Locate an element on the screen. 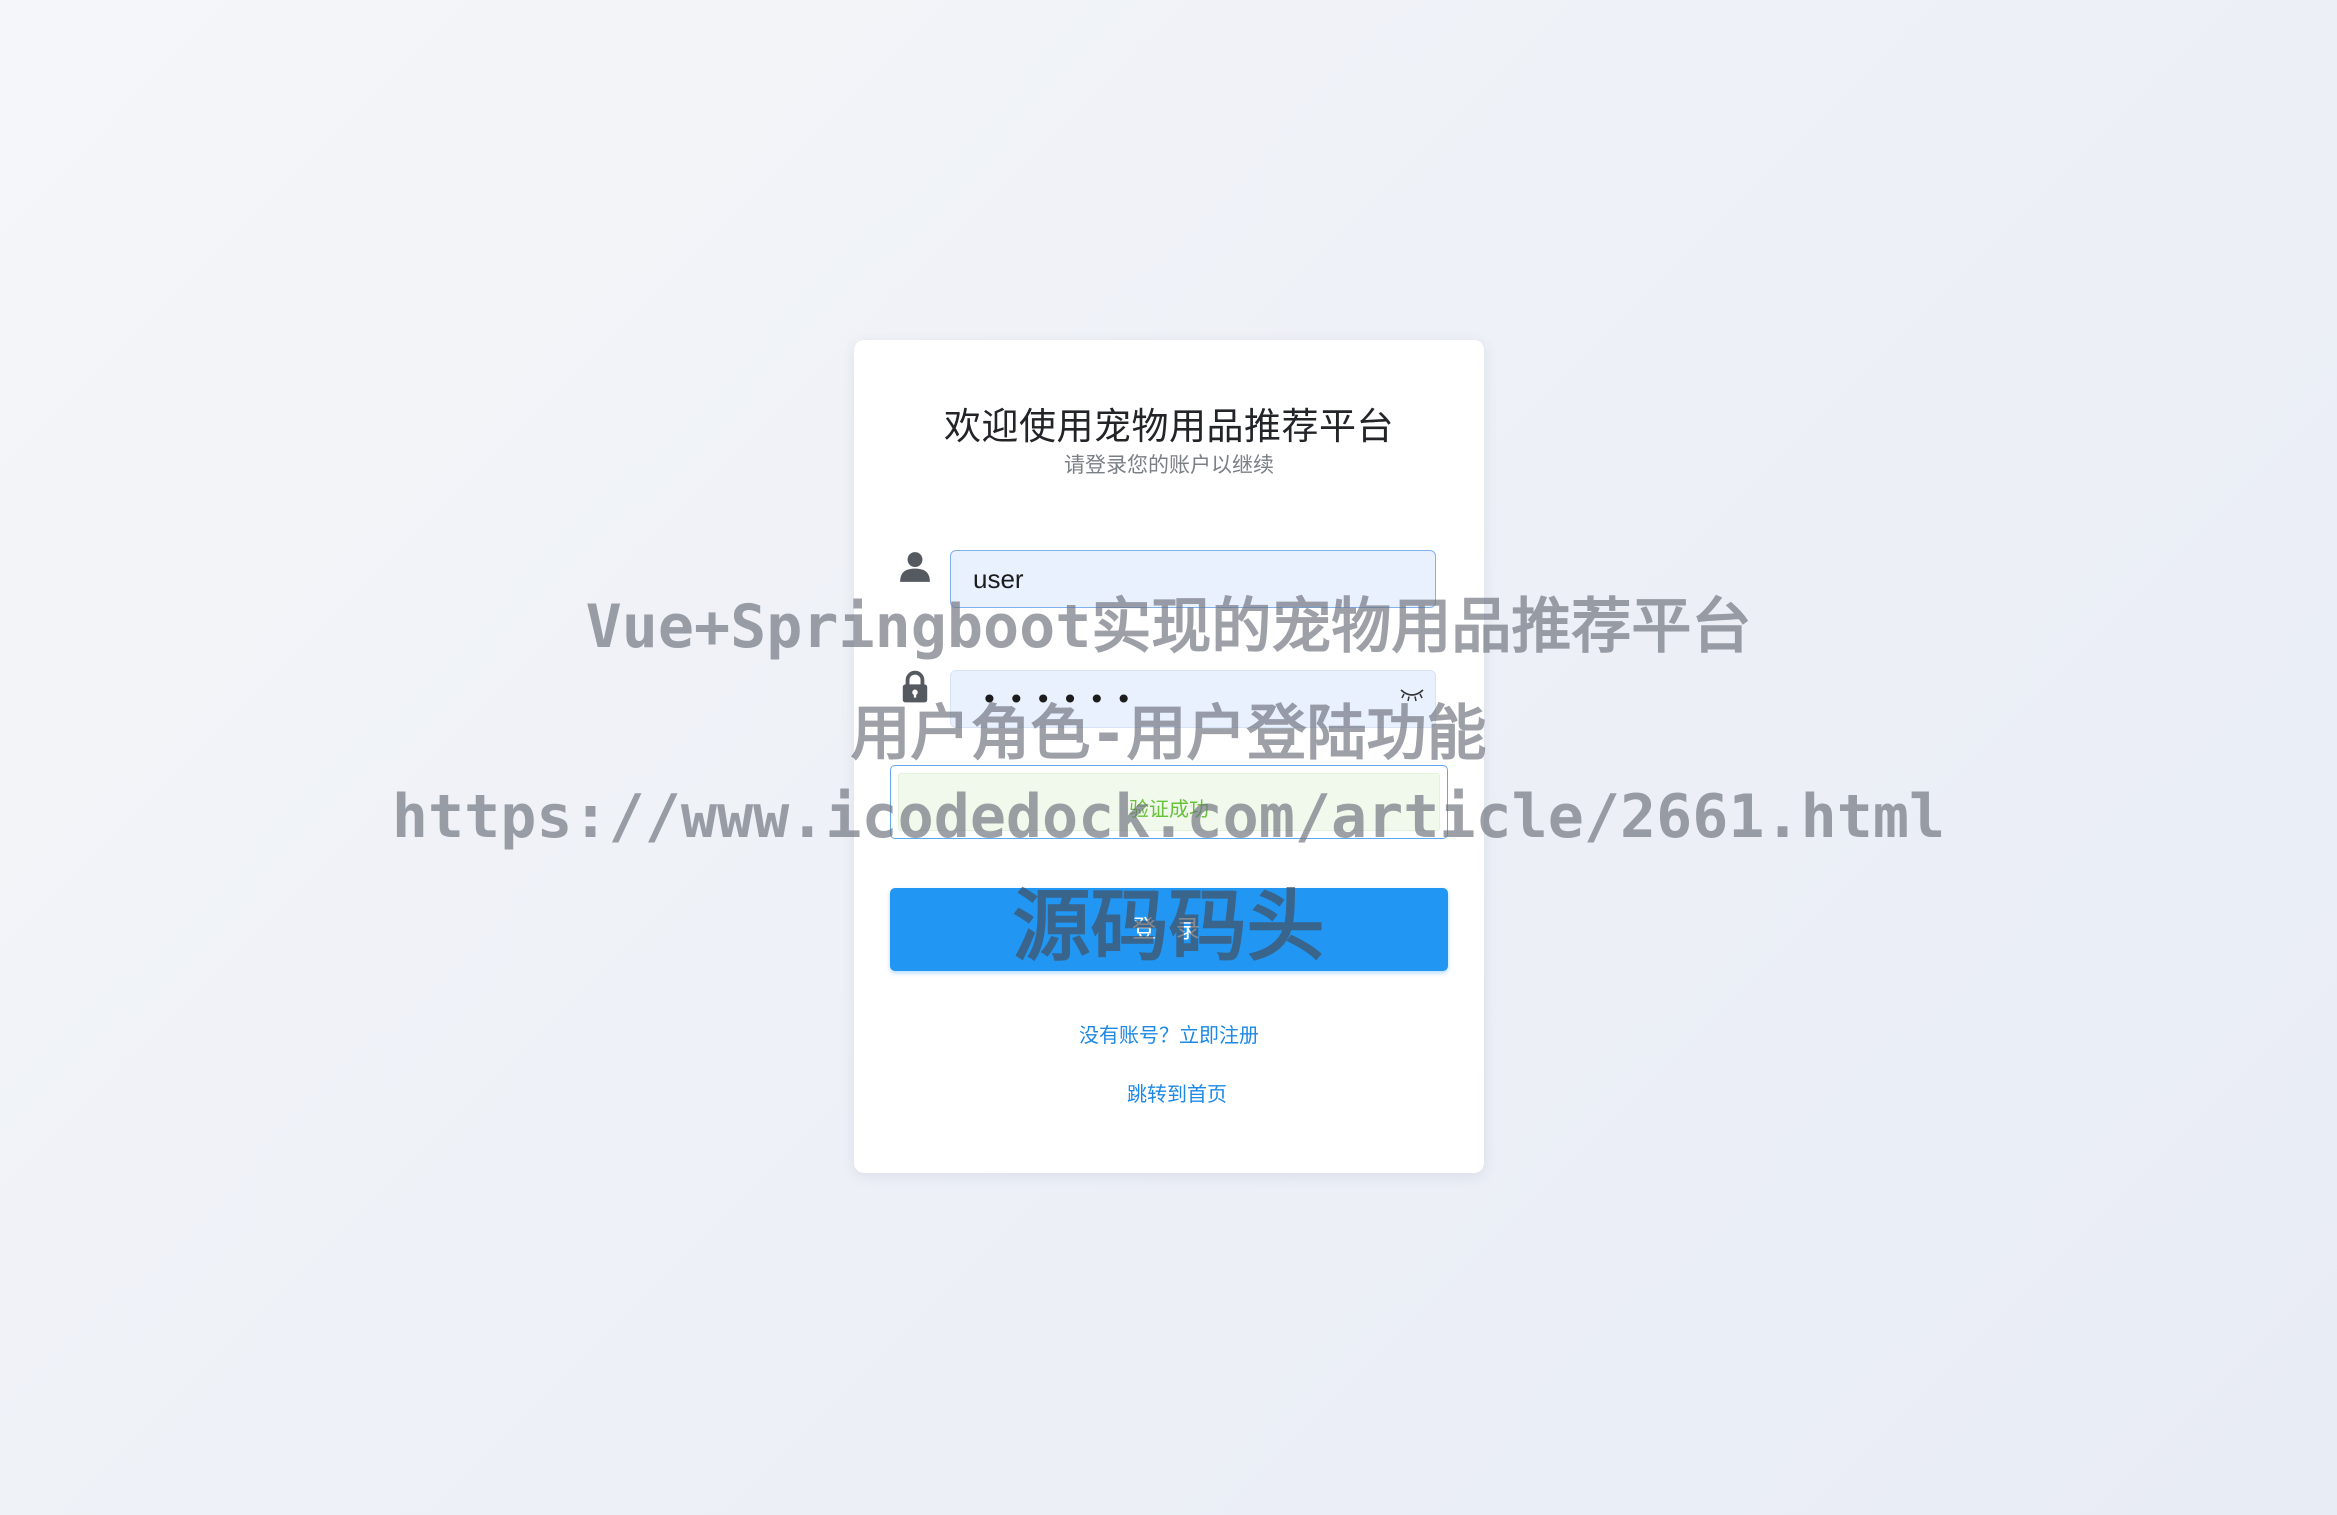  verify-status-text: 验证成功 is located at coordinates (1169, 809).